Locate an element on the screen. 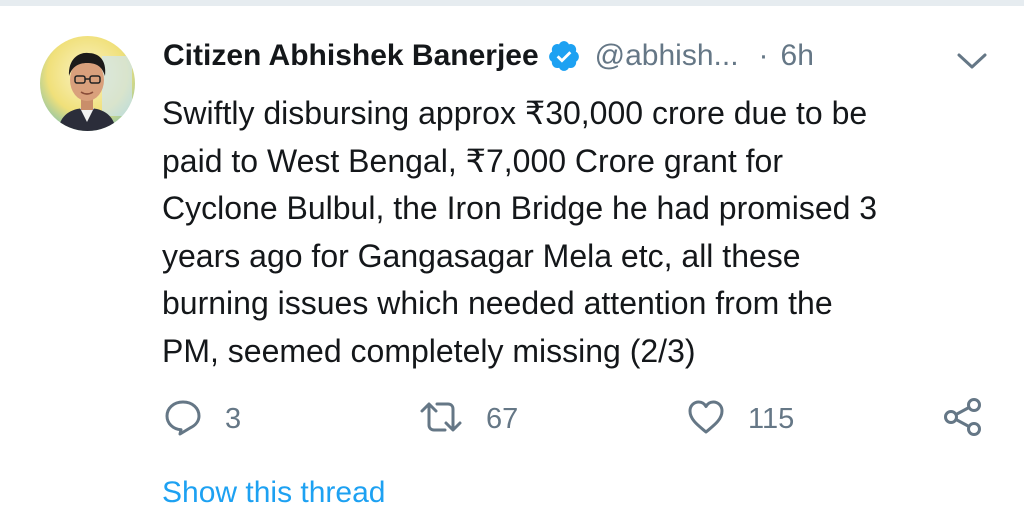 This screenshot has width=1024, height=510. retweet-button: 67 is located at coordinates (468, 419).